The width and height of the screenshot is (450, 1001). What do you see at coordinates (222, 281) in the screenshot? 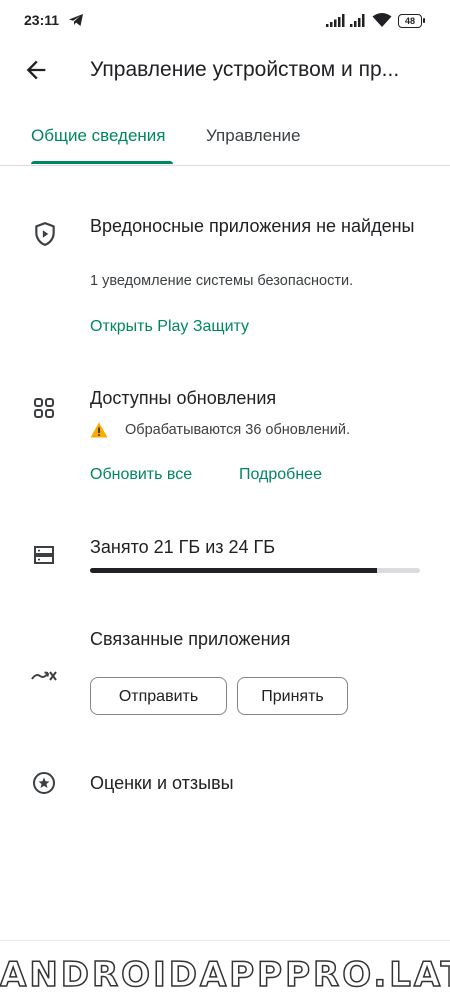
I see `malware-subtitle: 1 уведомление системы безопасности.` at bounding box center [222, 281].